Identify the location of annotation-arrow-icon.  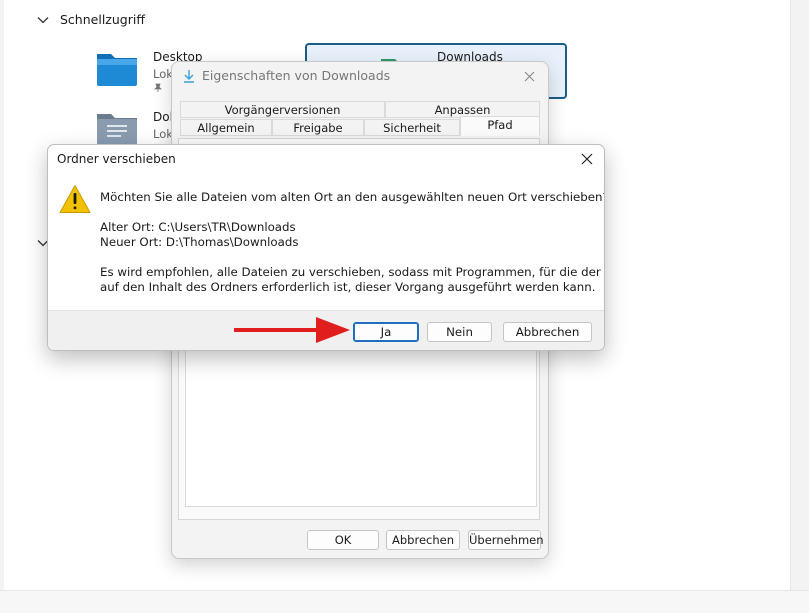
(292, 330).